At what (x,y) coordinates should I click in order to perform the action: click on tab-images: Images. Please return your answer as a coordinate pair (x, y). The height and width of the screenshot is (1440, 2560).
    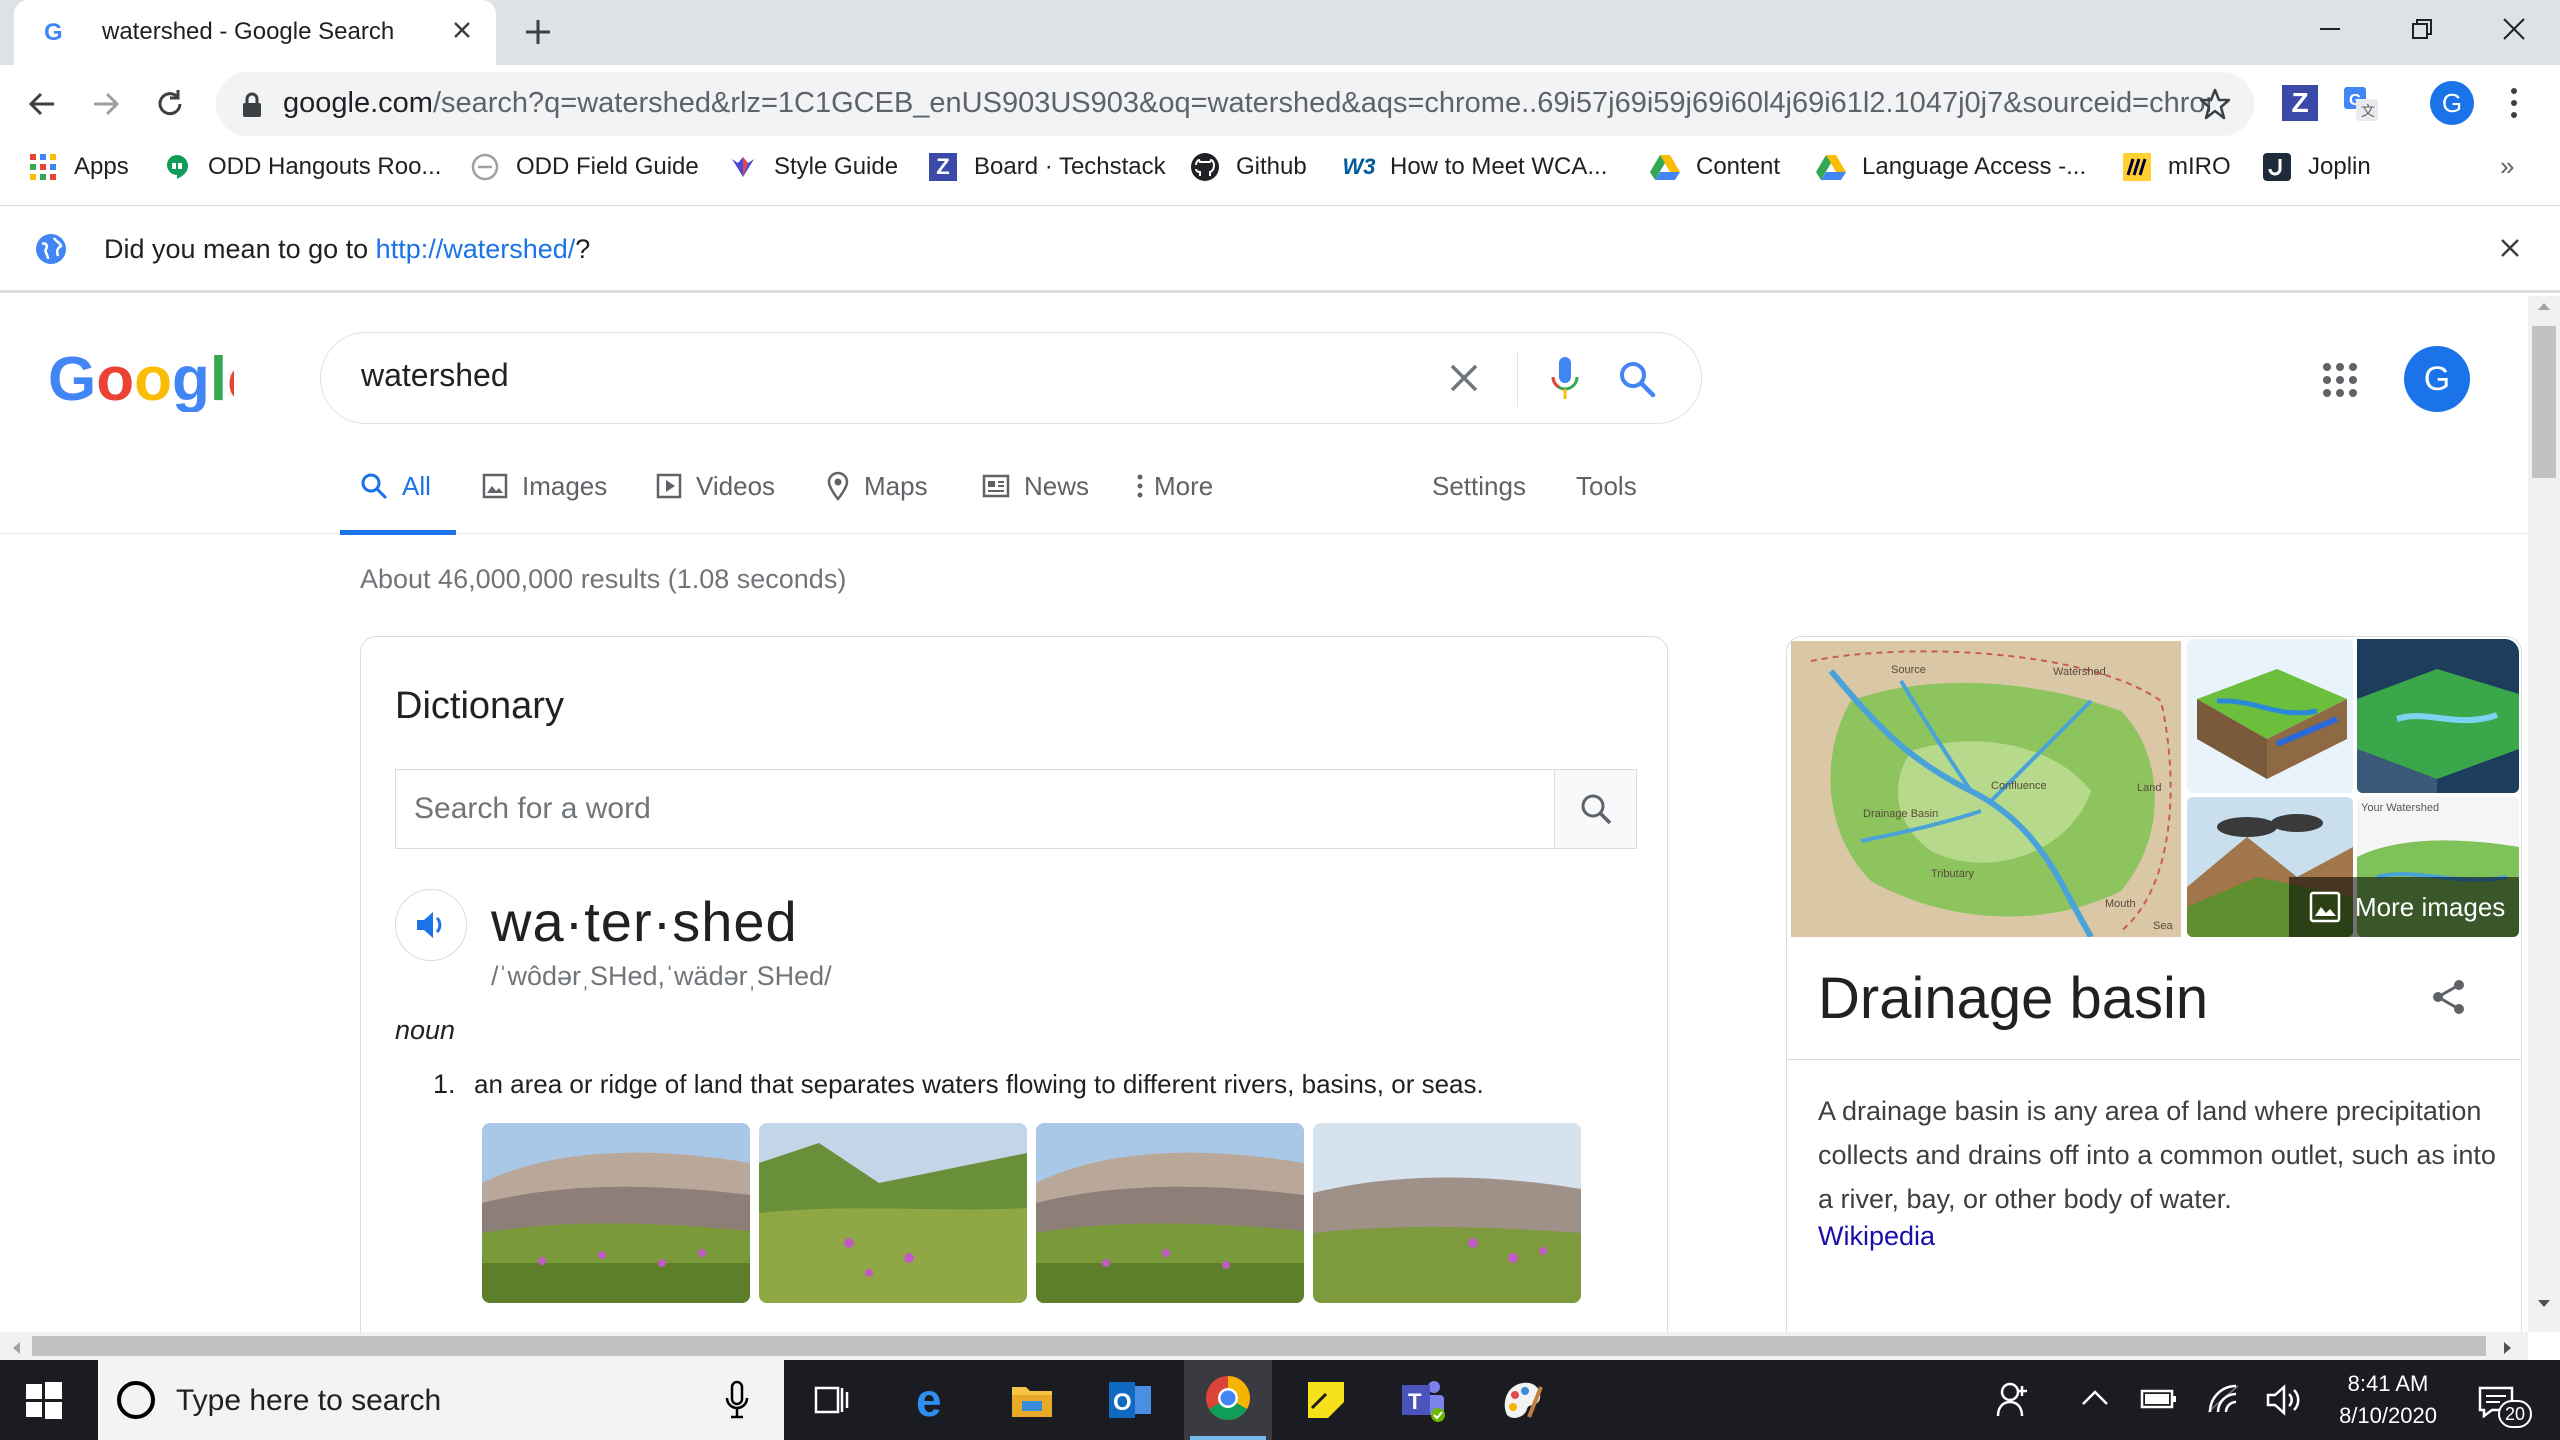
    Looking at the image, I should click on (544, 486).